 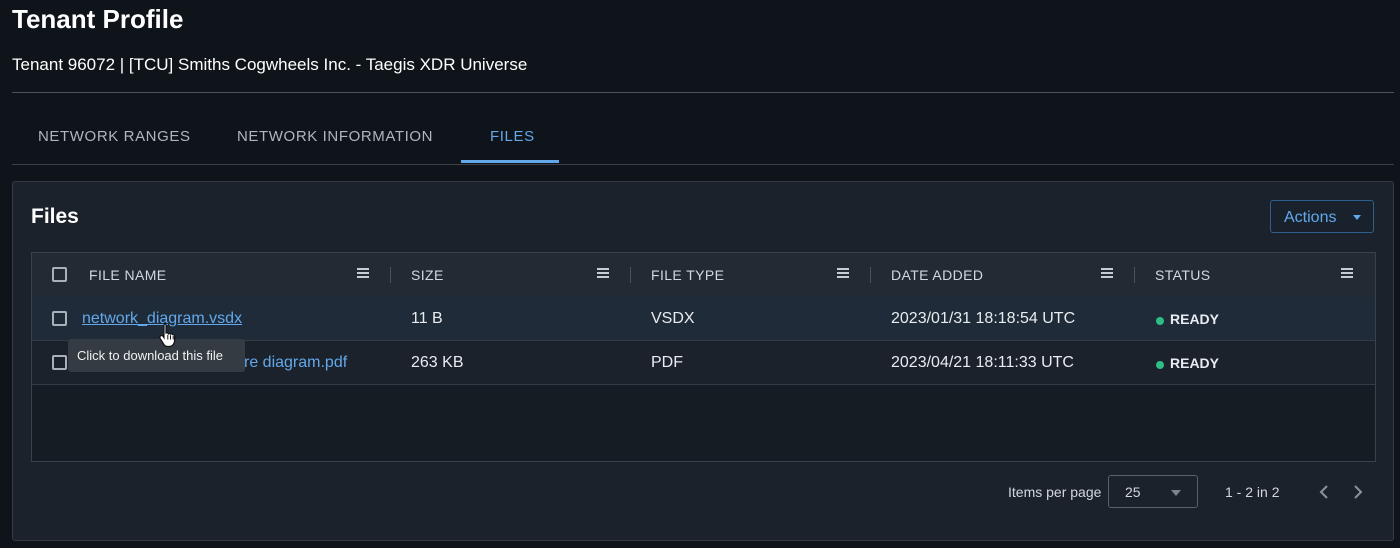 I want to click on page-title: Tenant Profile, so click(x=98, y=19).